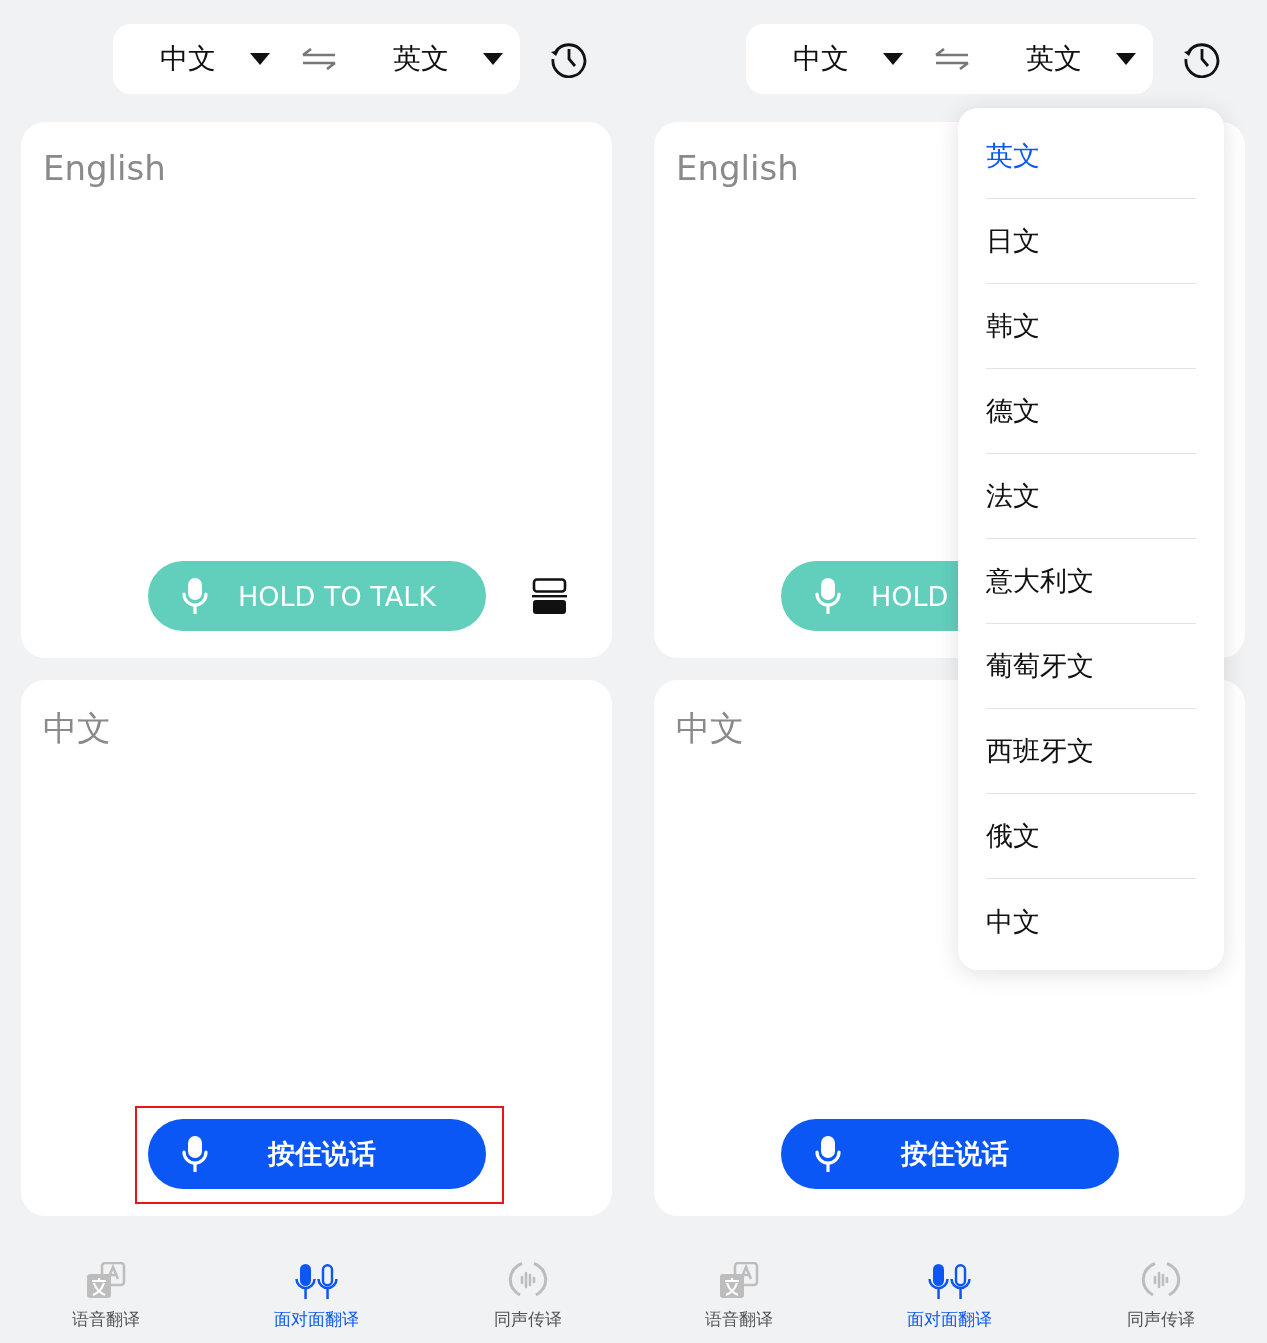 The image size is (1267, 1343). I want to click on language-option: 德文, so click(1091, 411).